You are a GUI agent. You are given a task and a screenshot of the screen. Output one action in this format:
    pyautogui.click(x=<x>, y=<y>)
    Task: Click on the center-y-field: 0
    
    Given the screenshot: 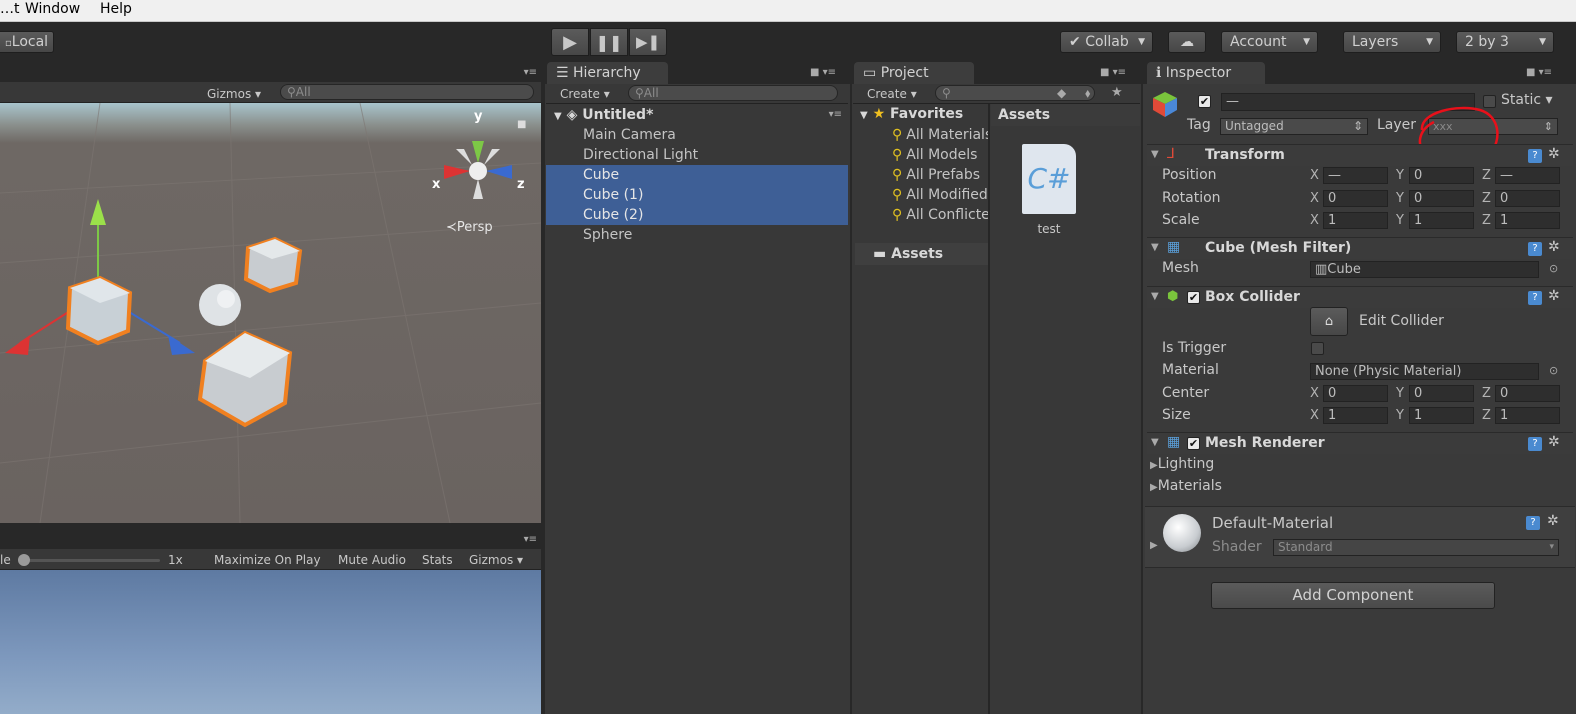 What is the action you would take?
    pyautogui.click(x=1441, y=393)
    